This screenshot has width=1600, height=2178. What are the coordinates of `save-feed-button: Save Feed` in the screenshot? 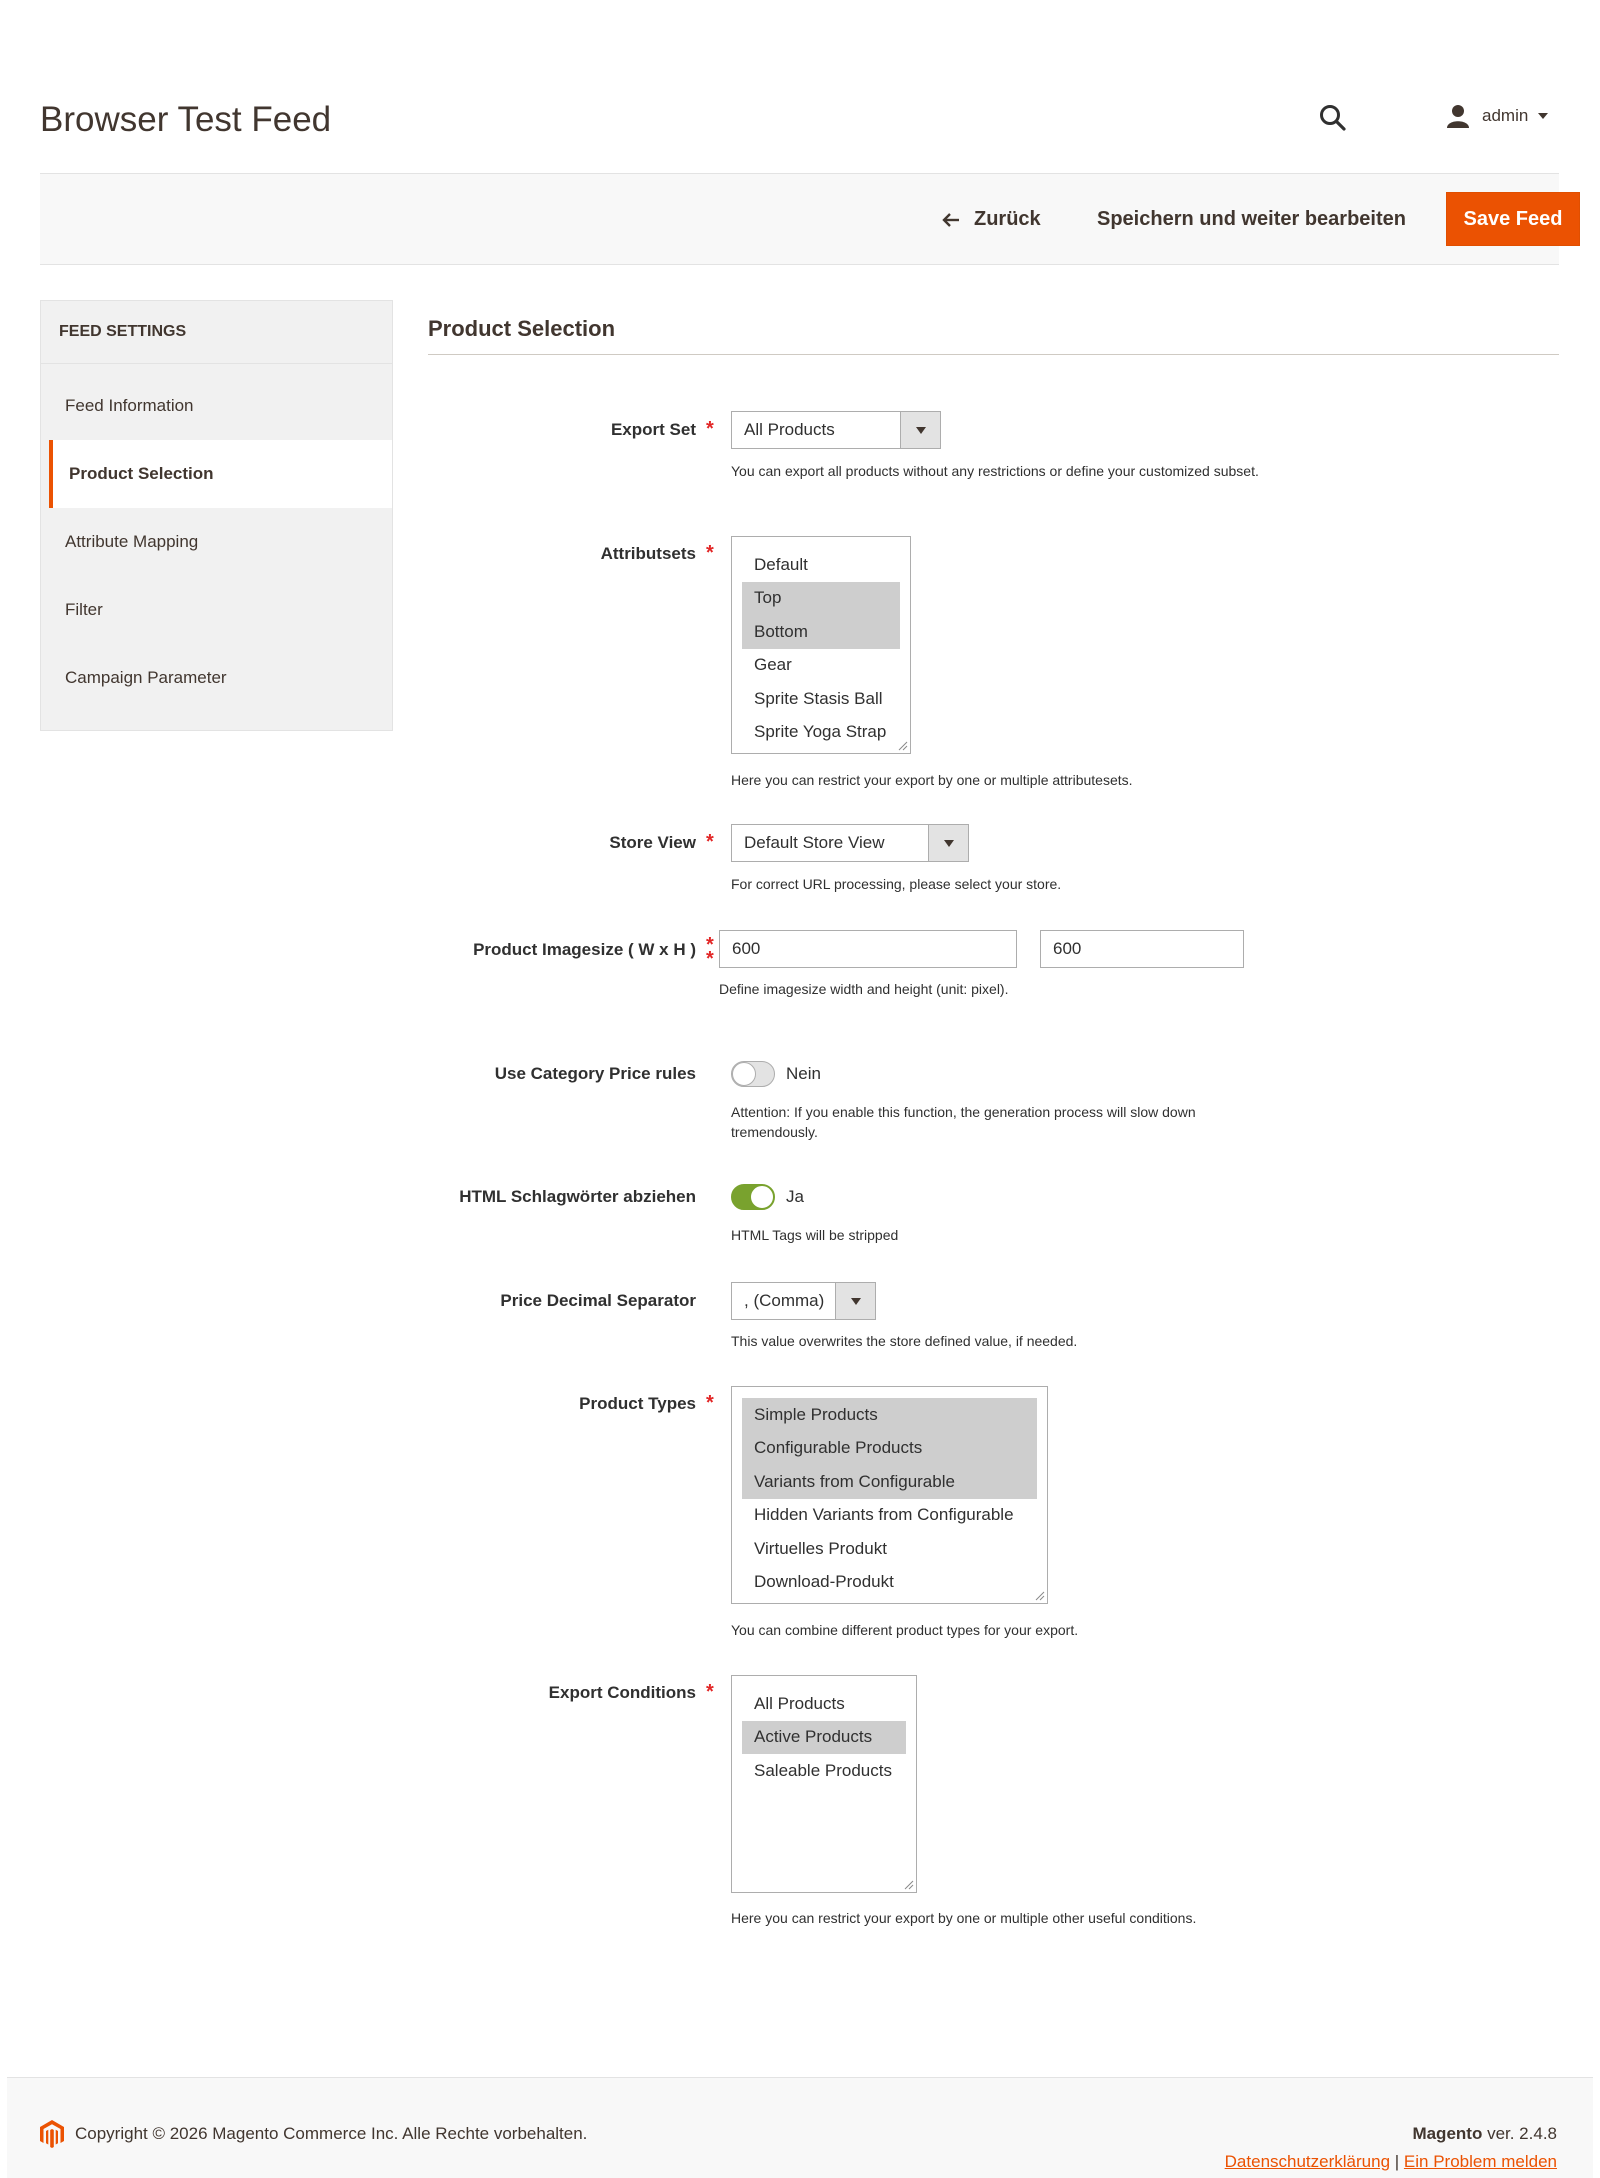 It's located at (1513, 219).